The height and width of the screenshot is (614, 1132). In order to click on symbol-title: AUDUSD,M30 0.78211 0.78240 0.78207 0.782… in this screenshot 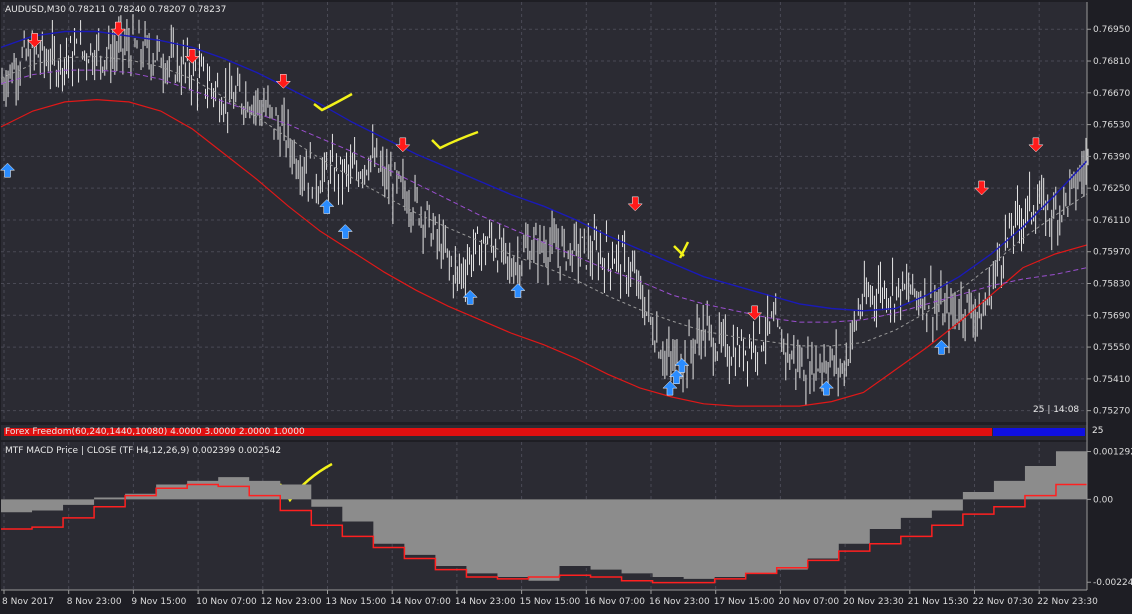, I will do `click(116, 10)`.